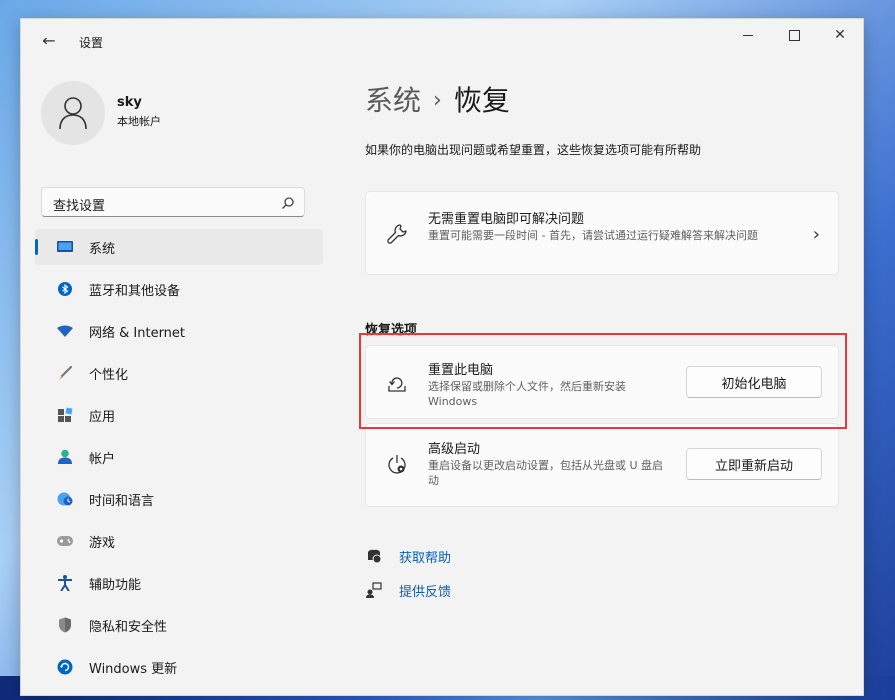  I want to click on account-type: 本地帐户, so click(139, 121).